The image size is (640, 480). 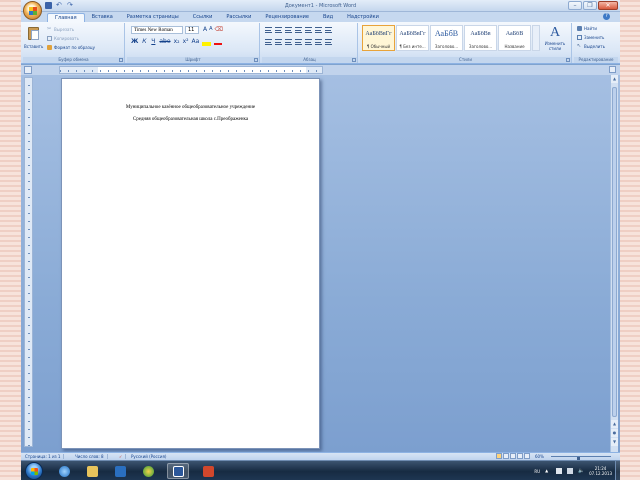 I want to click on styles-launcher-icon, so click(x=568, y=60).